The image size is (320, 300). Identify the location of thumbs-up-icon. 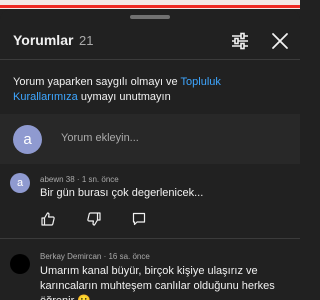
(48, 219).